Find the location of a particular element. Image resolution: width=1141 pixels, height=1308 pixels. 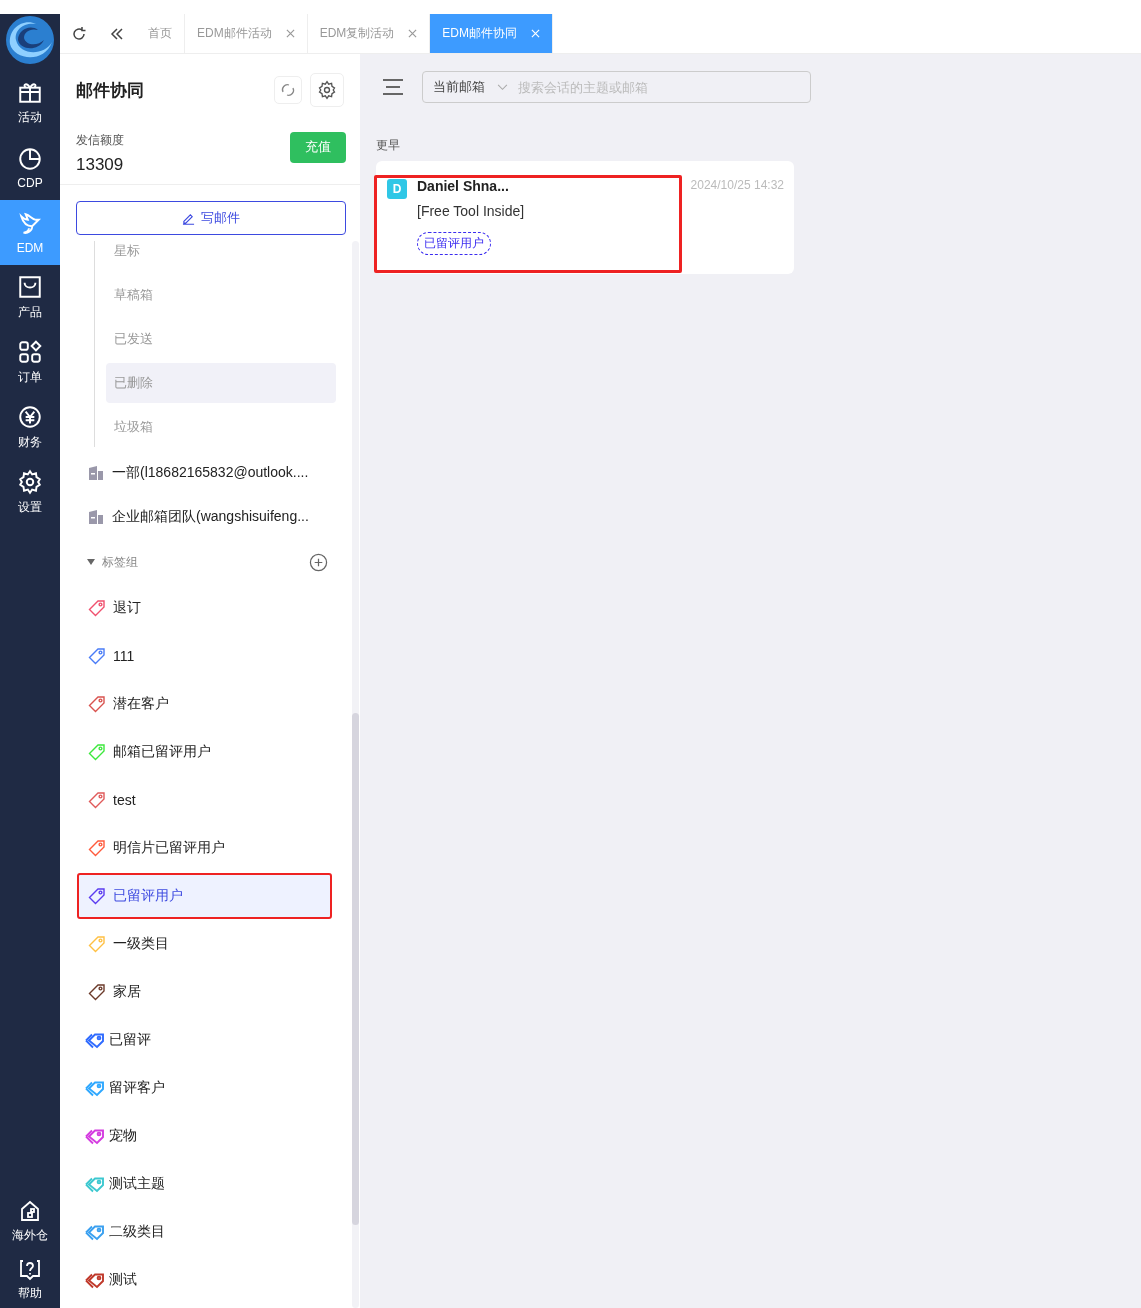

tag-item: 留评客户 is located at coordinates (204, 1088).